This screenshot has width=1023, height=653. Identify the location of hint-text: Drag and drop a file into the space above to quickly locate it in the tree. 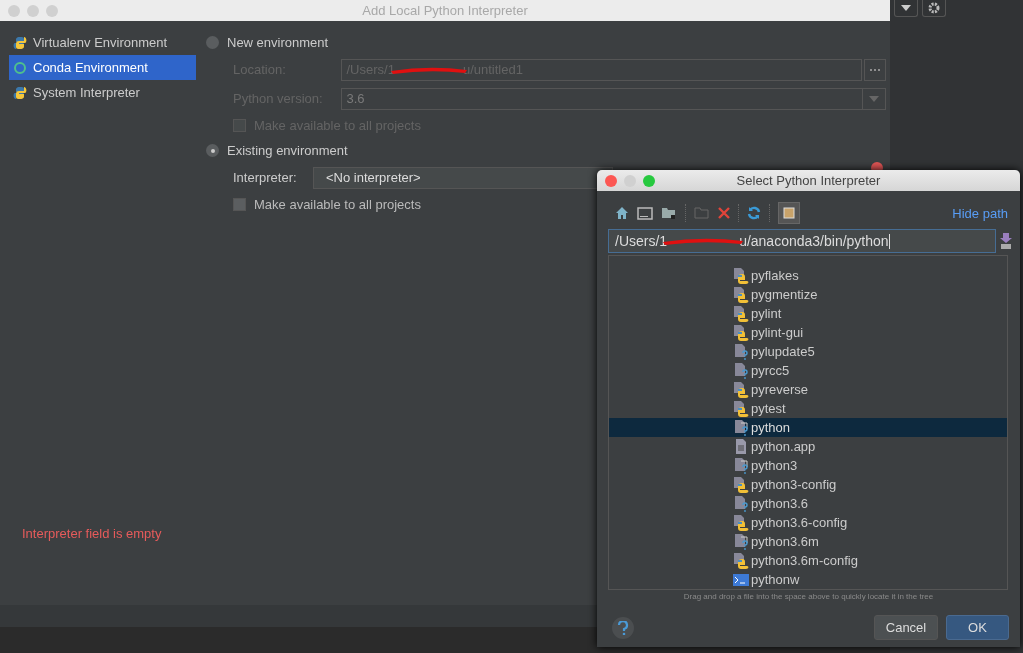
(808, 596).